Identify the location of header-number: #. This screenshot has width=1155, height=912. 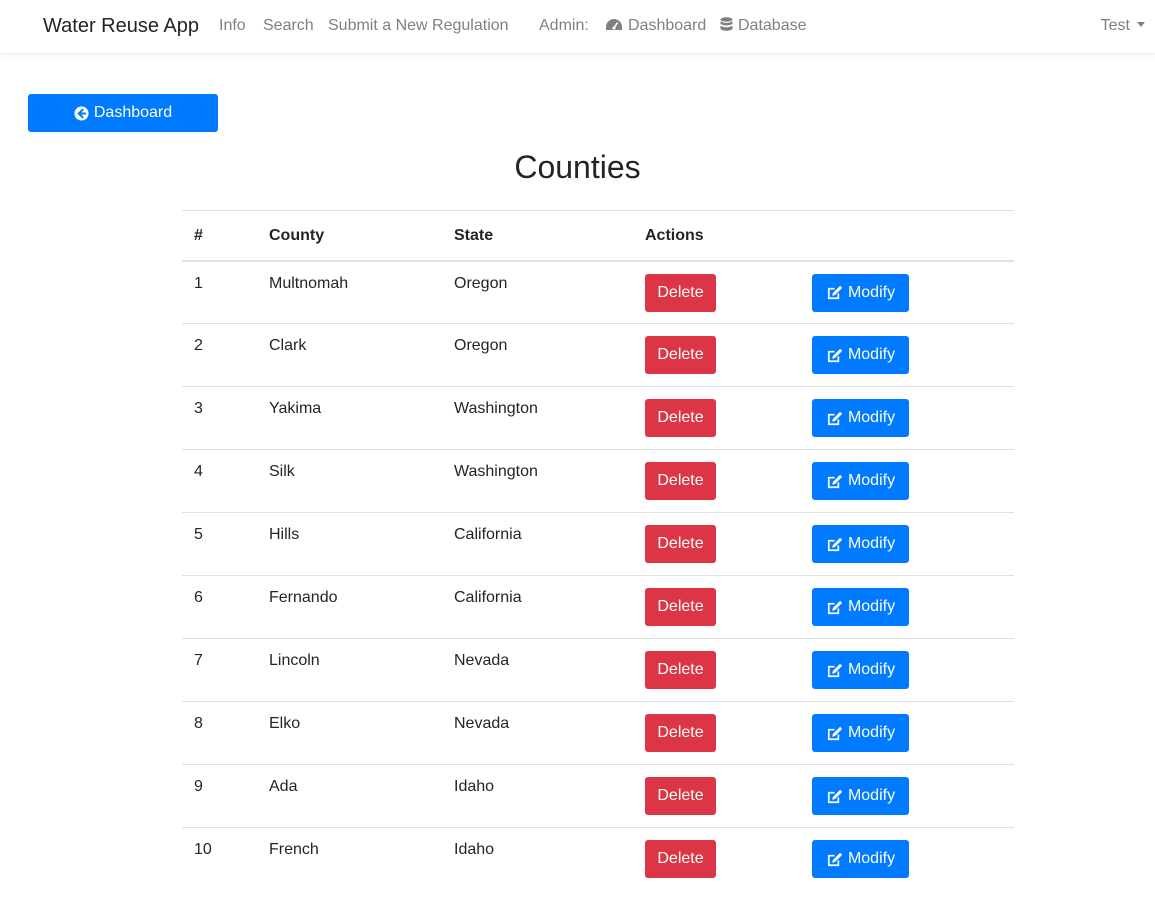
(219, 236).